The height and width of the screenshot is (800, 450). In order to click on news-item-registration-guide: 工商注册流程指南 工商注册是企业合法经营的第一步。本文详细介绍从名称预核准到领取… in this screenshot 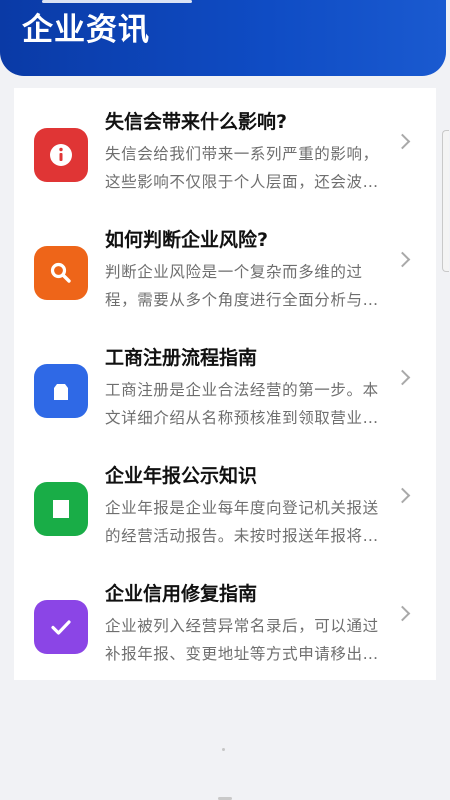, I will do `click(225, 383)`.